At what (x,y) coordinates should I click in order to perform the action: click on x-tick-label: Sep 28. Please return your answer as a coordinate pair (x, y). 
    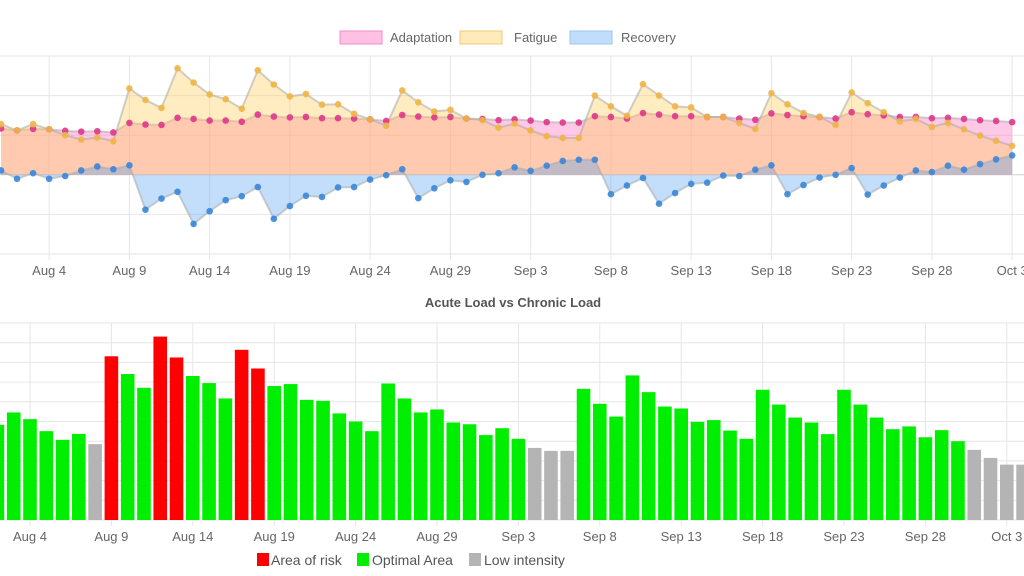
    Looking at the image, I should click on (925, 536).